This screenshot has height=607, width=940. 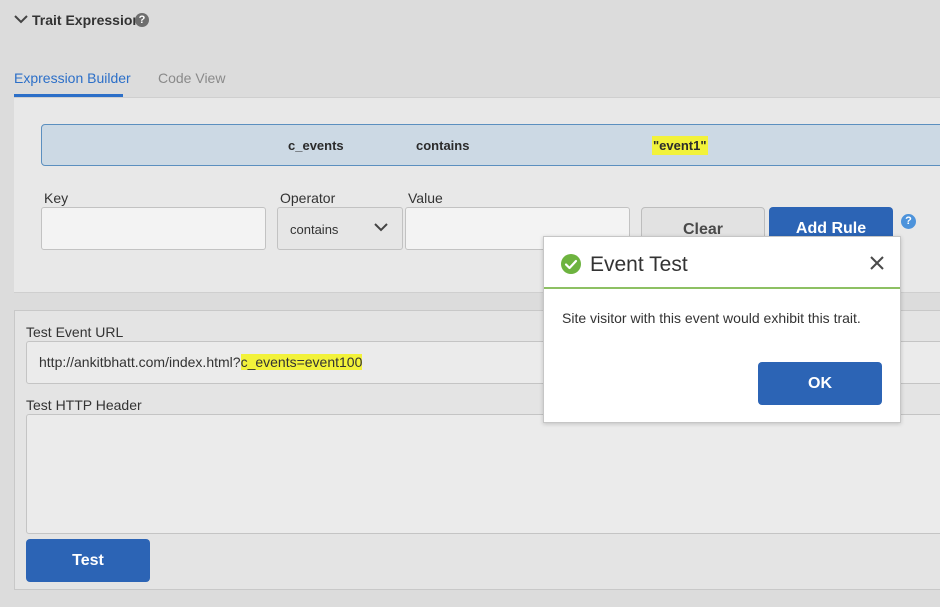 What do you see at coordinates (153, 228) in the screenshot?
I see `key-input` at bounding box center [153, 228].